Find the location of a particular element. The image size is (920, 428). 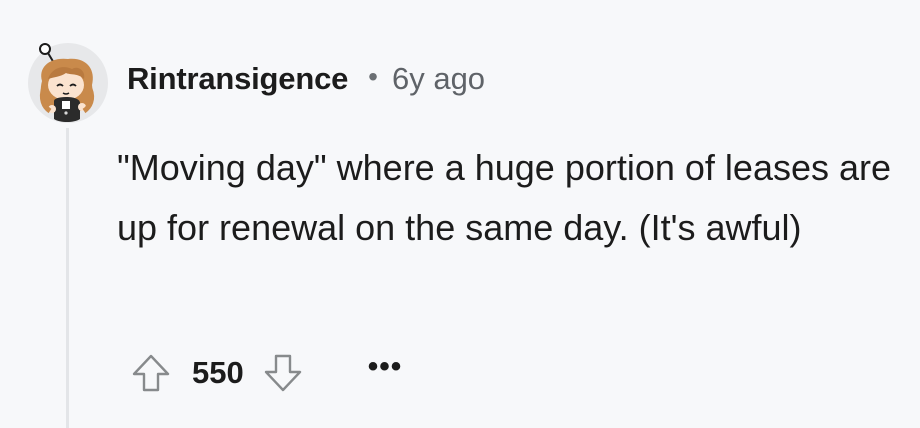

thread-line is located at coordinates (67, 278).